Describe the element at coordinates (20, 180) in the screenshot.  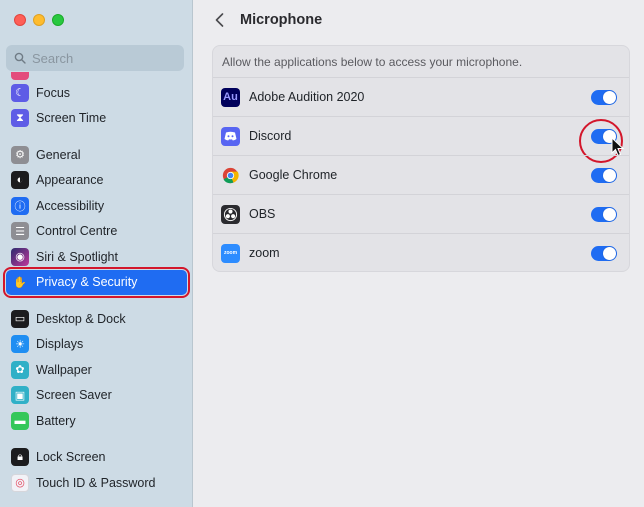
I see `appearance-icon: ◐` at that location.